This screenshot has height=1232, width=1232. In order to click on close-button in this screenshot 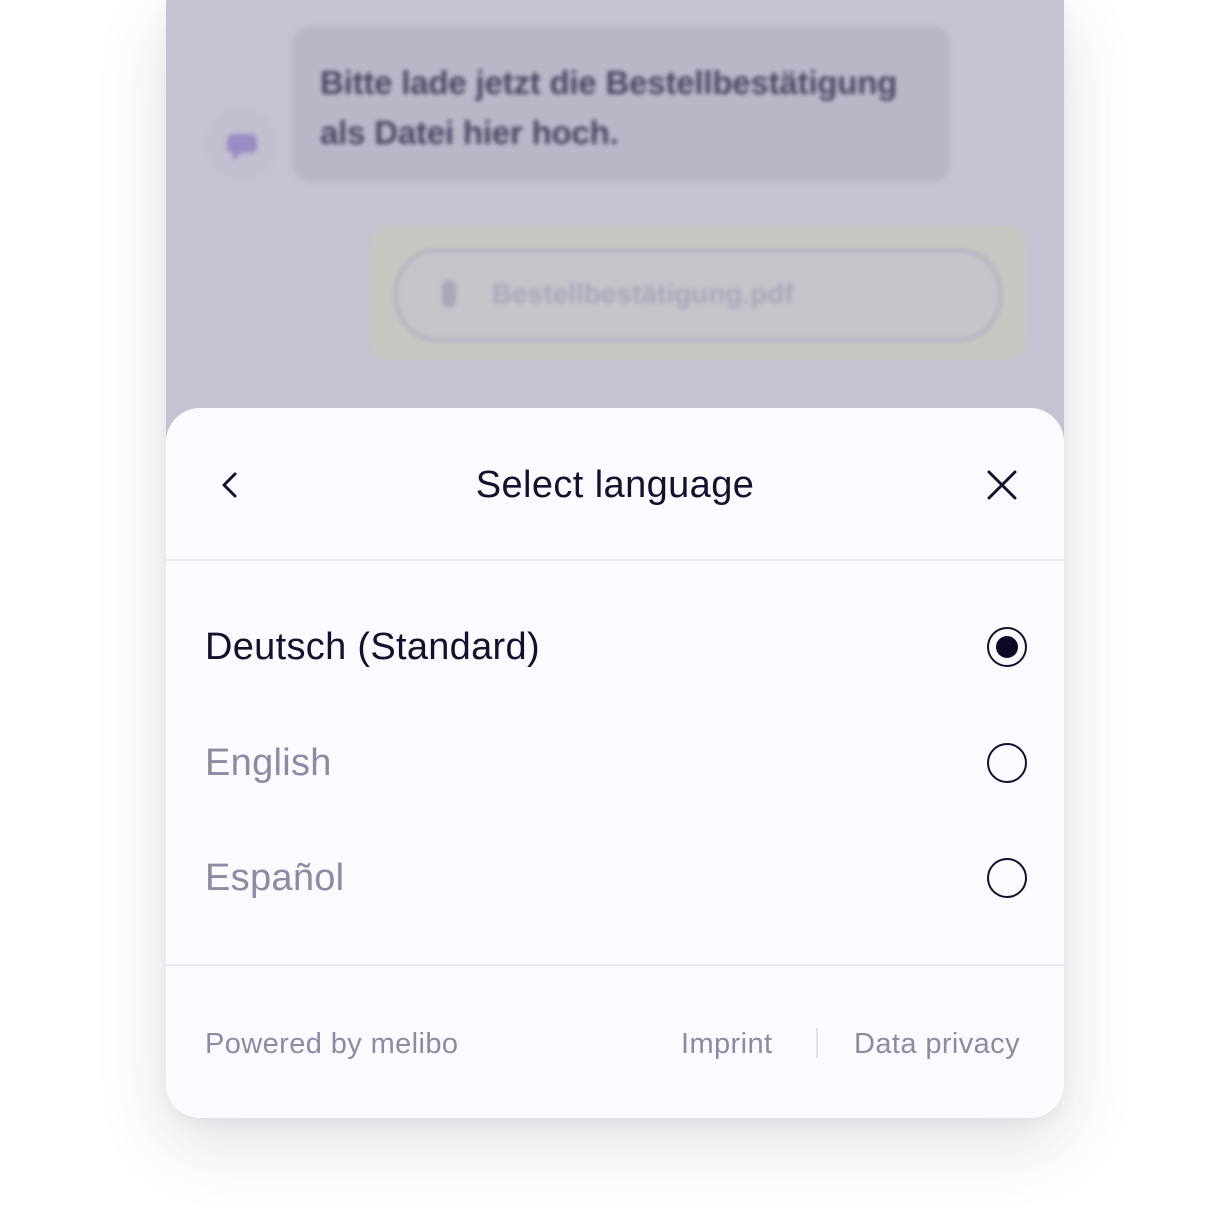, I will do `click(1002, 485)`.